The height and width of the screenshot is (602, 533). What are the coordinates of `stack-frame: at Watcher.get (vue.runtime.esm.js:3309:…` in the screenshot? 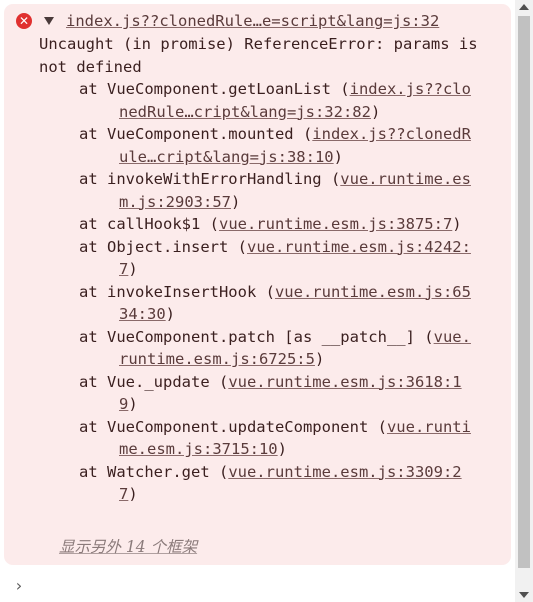 It's located at (279, 483).